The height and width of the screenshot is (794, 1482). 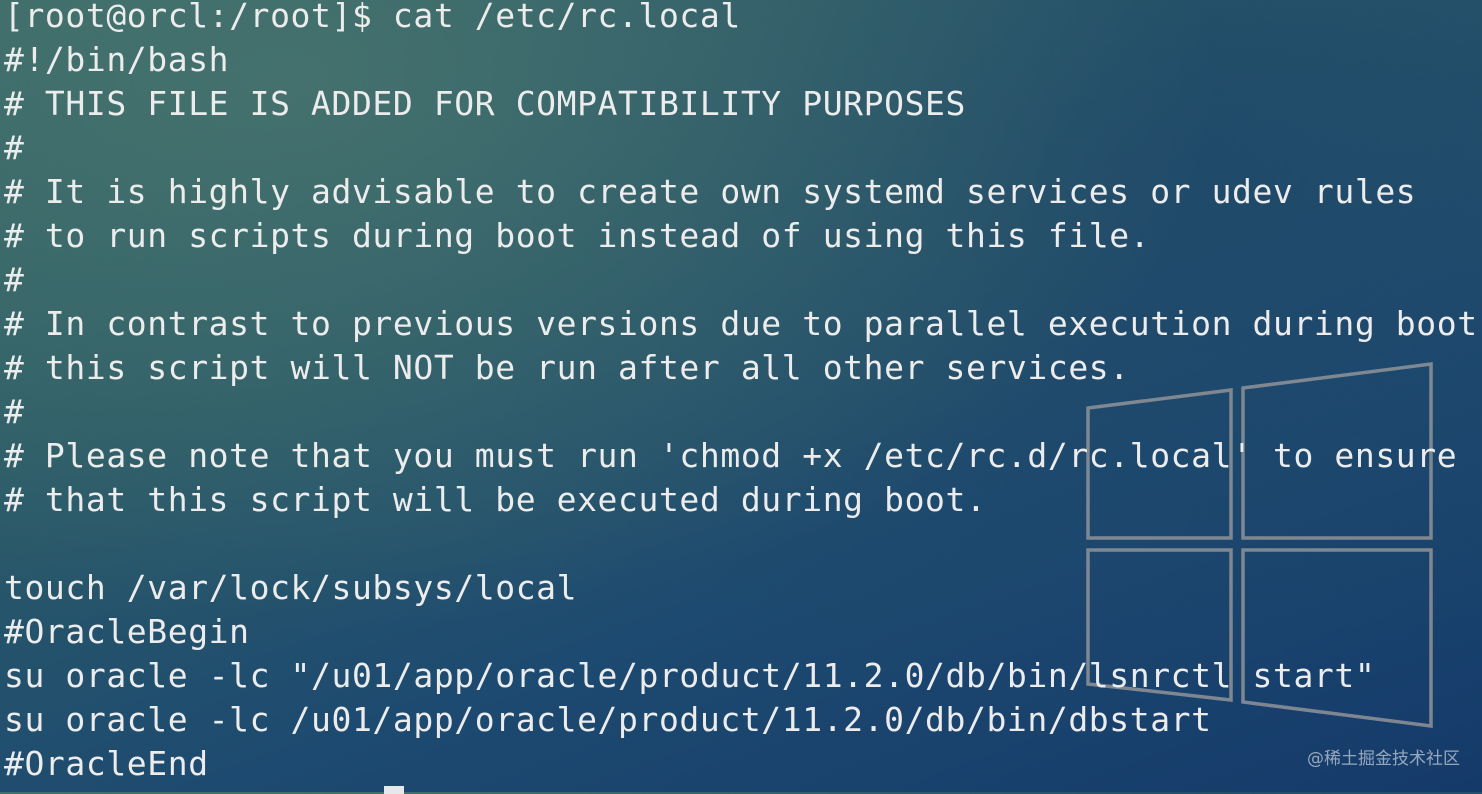 What do you see at coordinates (291, 587) in the screenshot?
I see `terminal-line: touch /var/lock/subsys/local` at bounding box center [291, 587].